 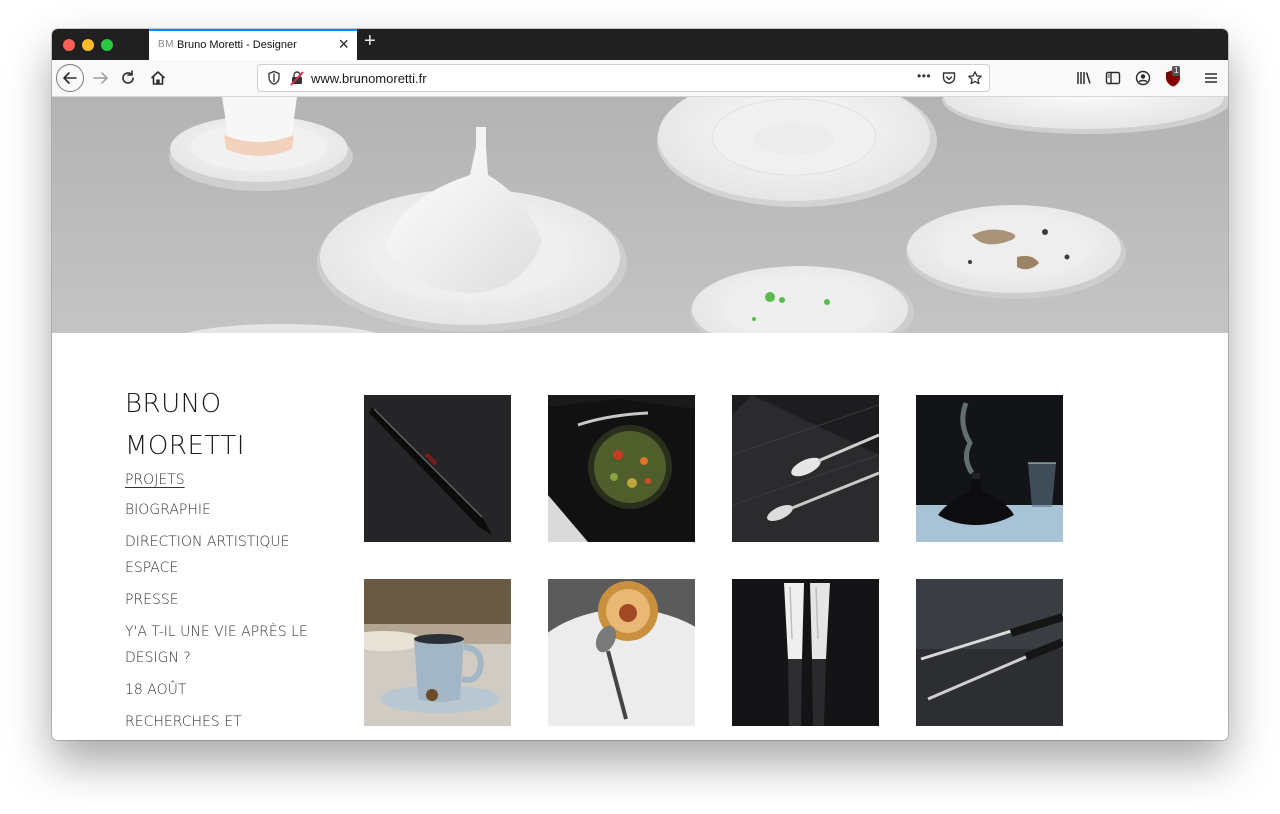 What do you see at coordinates (1174, 77) in the screenshot?
I see `ublock-button: 1` at bounding box center [1174, 77].